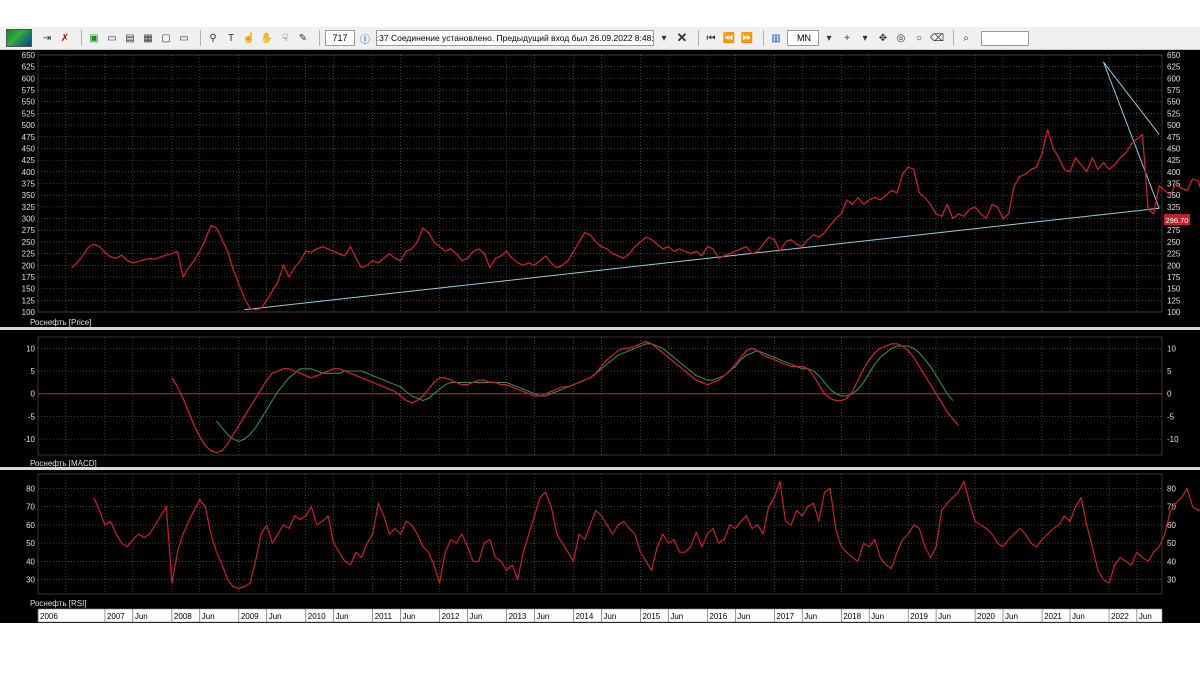 The width and height of the screenshot is (1200, 675). I want to click on price-y-tick-right: 125, so click(1174, 300).